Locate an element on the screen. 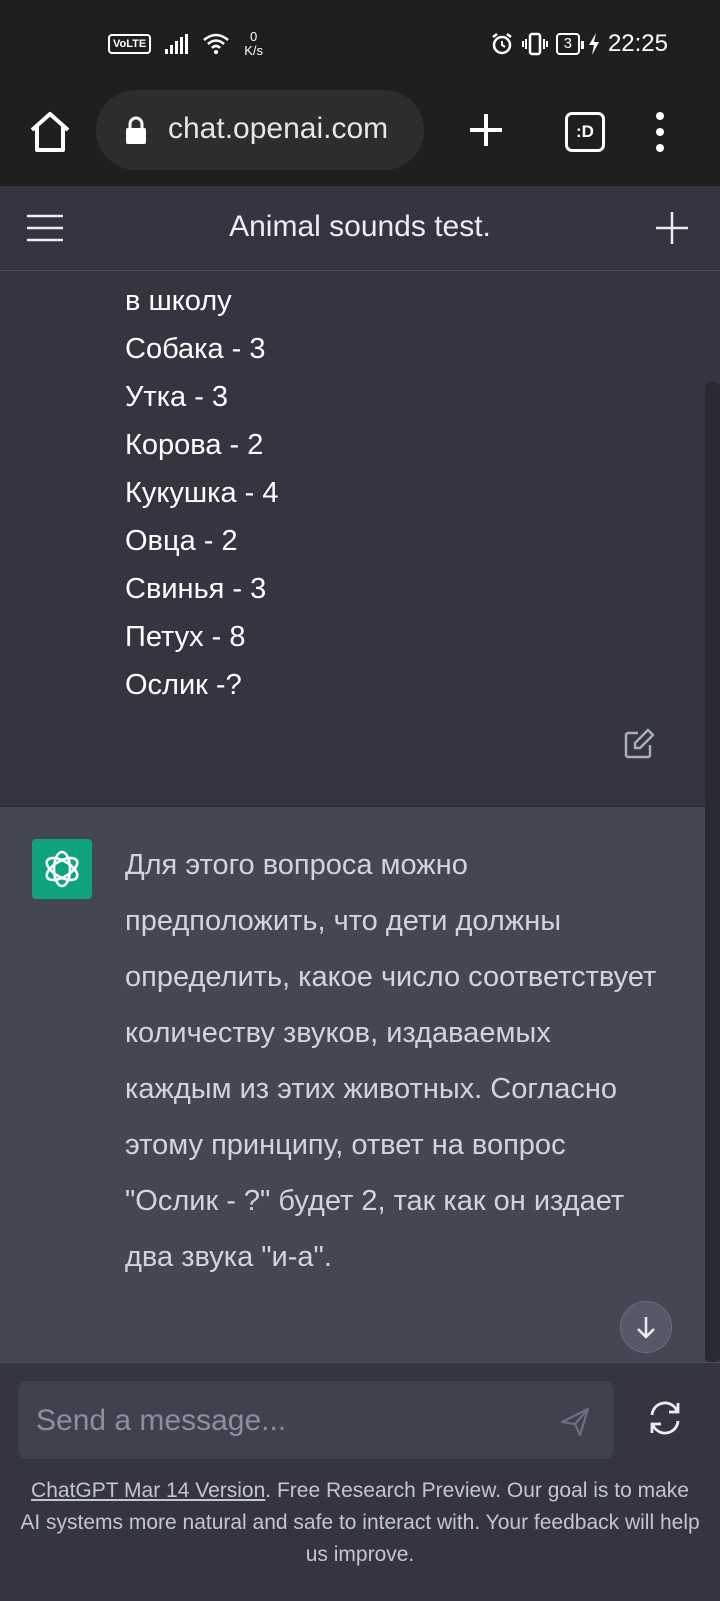  browser-toolbar: chat.openai.com :D is located at coordinates (360, 137).